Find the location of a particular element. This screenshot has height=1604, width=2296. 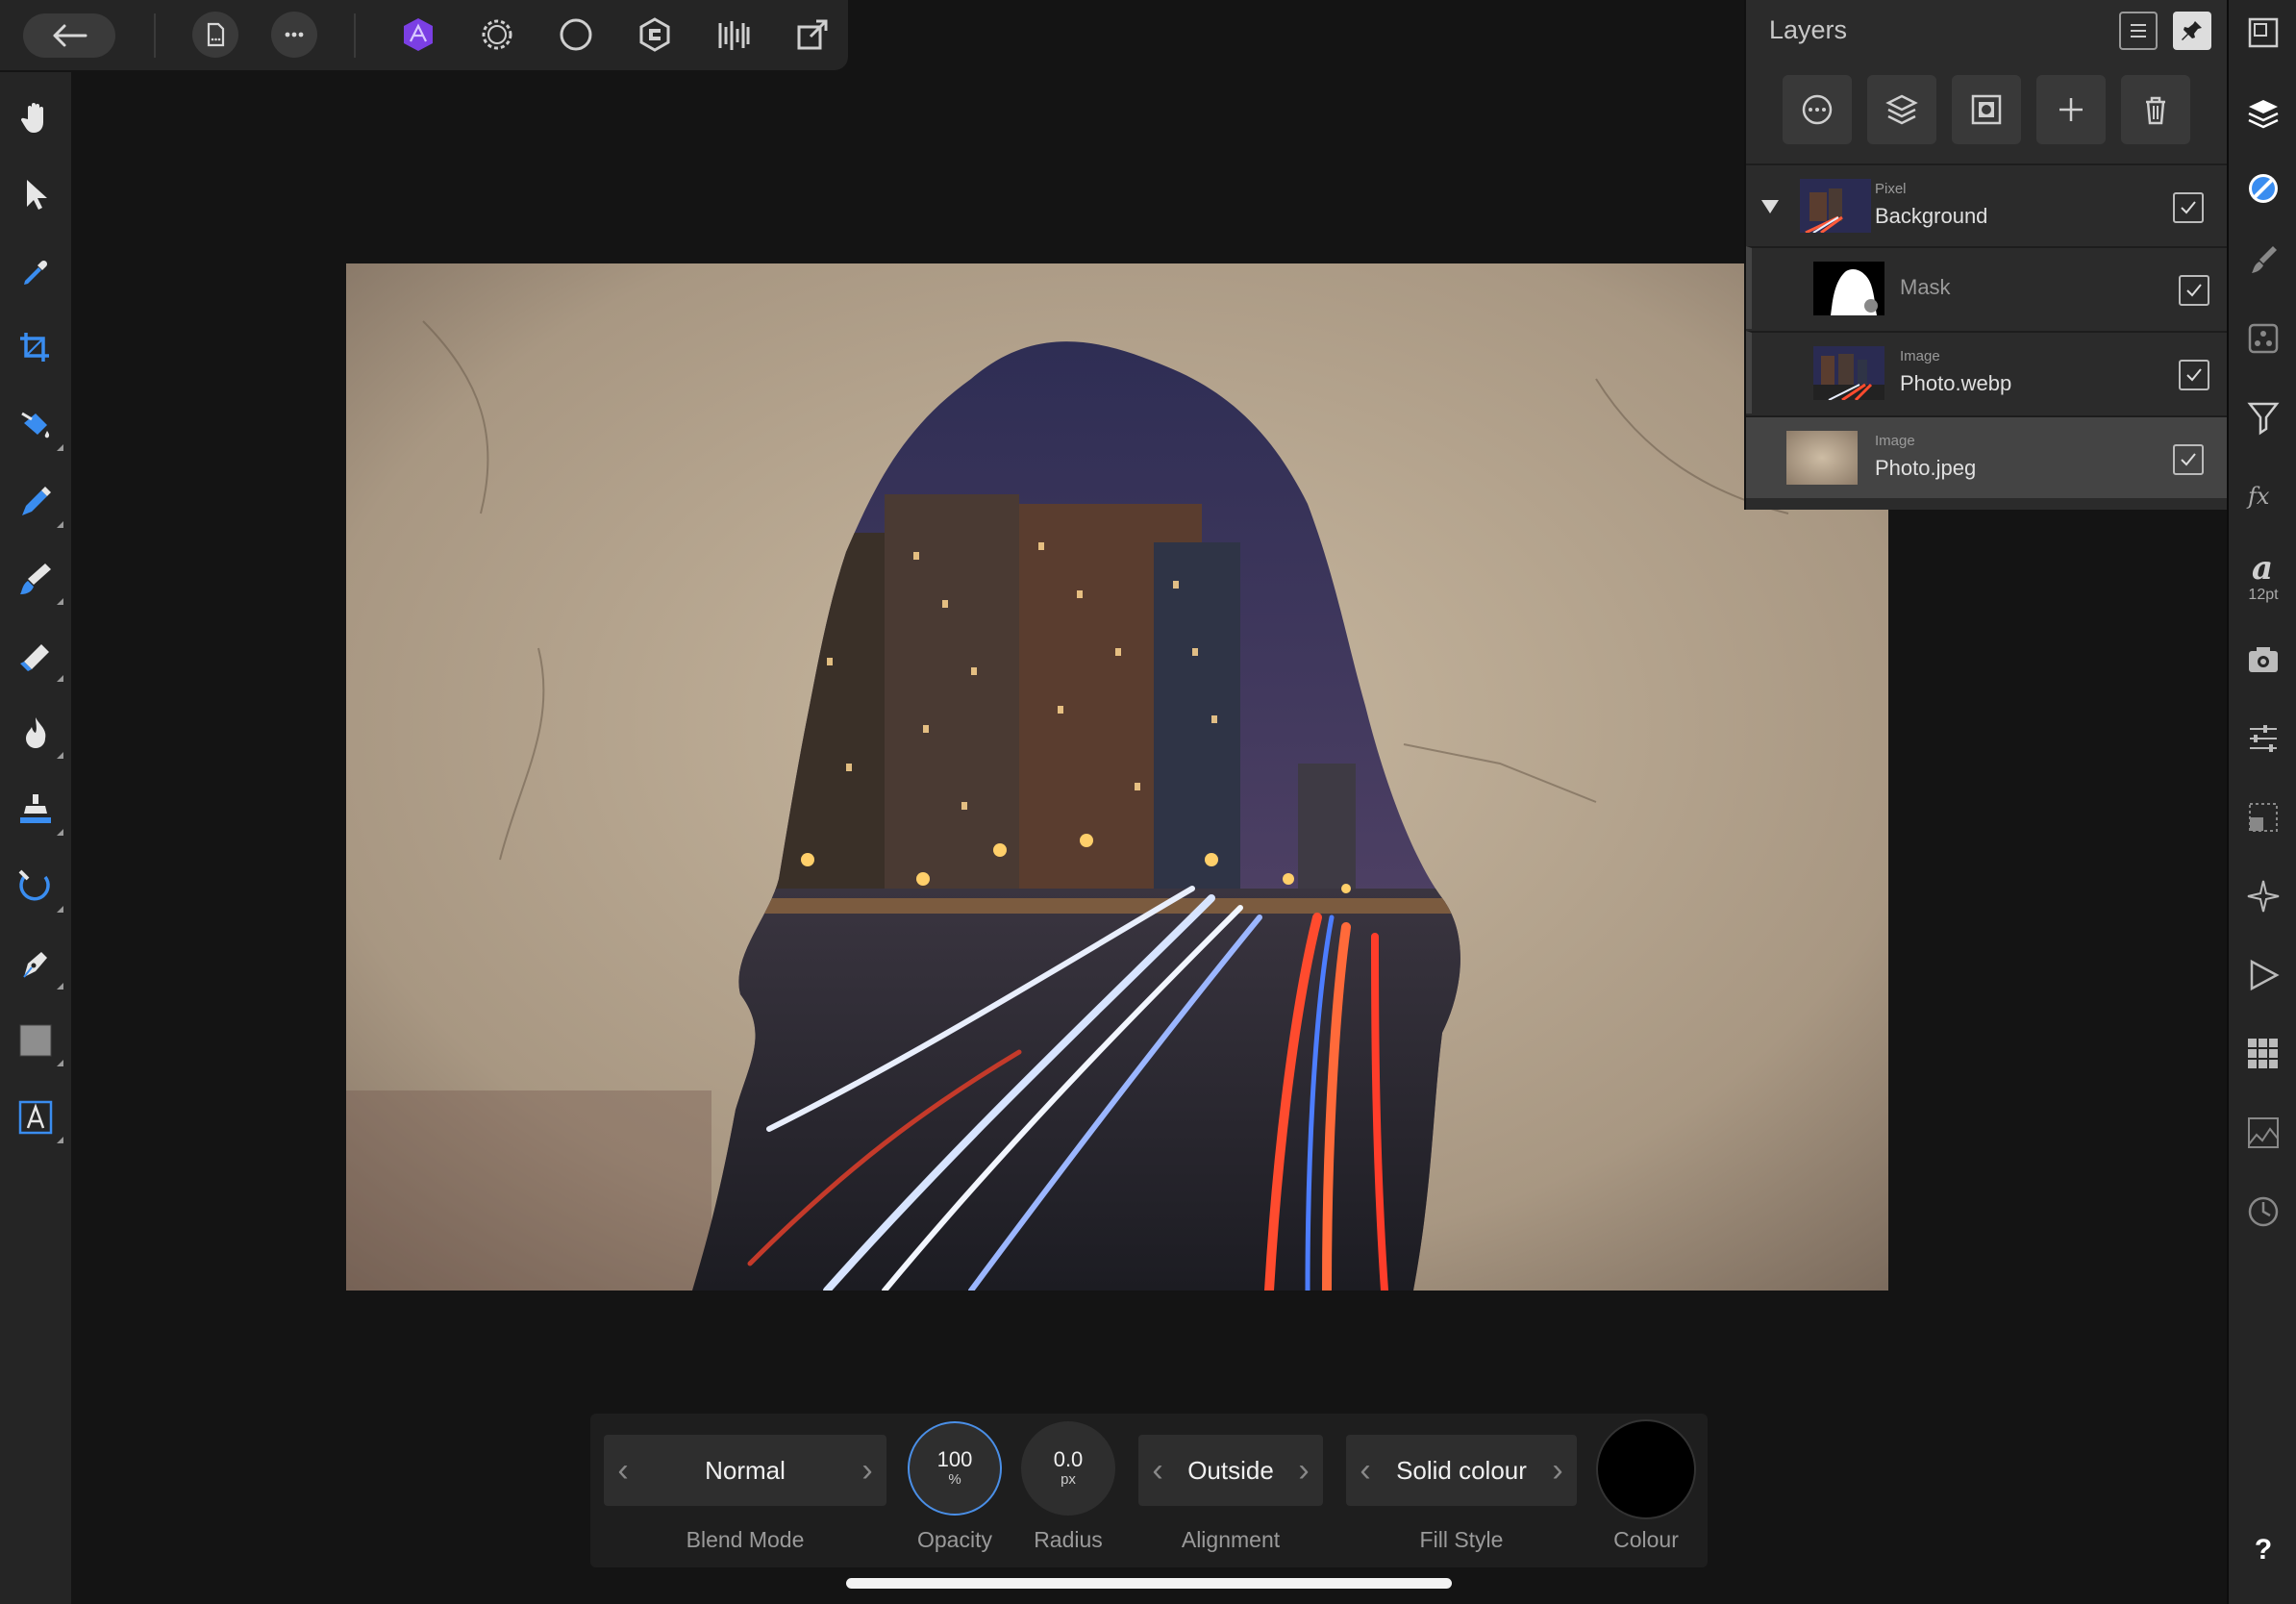

opacity-dial: 100 % is located at coordinates (955, 1468).